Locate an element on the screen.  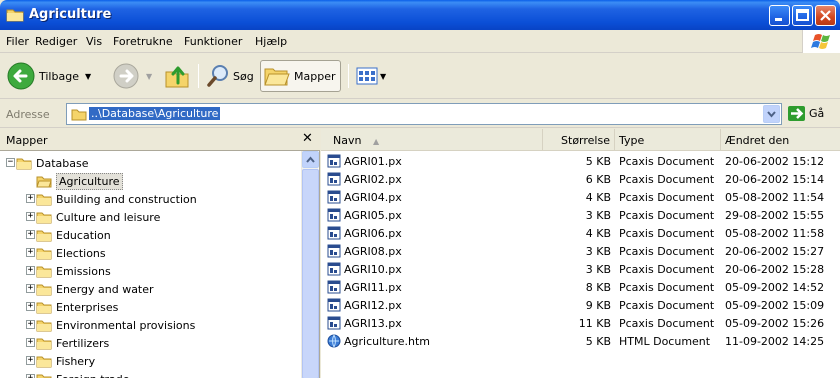
file-modified: 05-09-2002 15:26 is located at coordinates (775, 323).